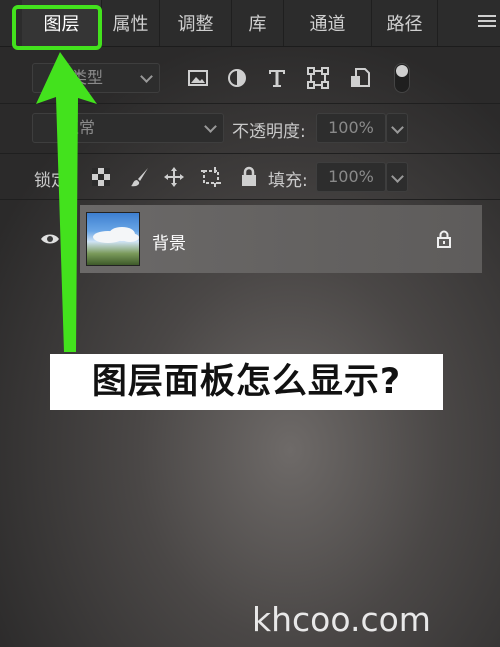 This screenshot has height=647, width=500. I want to click on annotation-banner: 图层面板怎么显示?, so click(246, 382).